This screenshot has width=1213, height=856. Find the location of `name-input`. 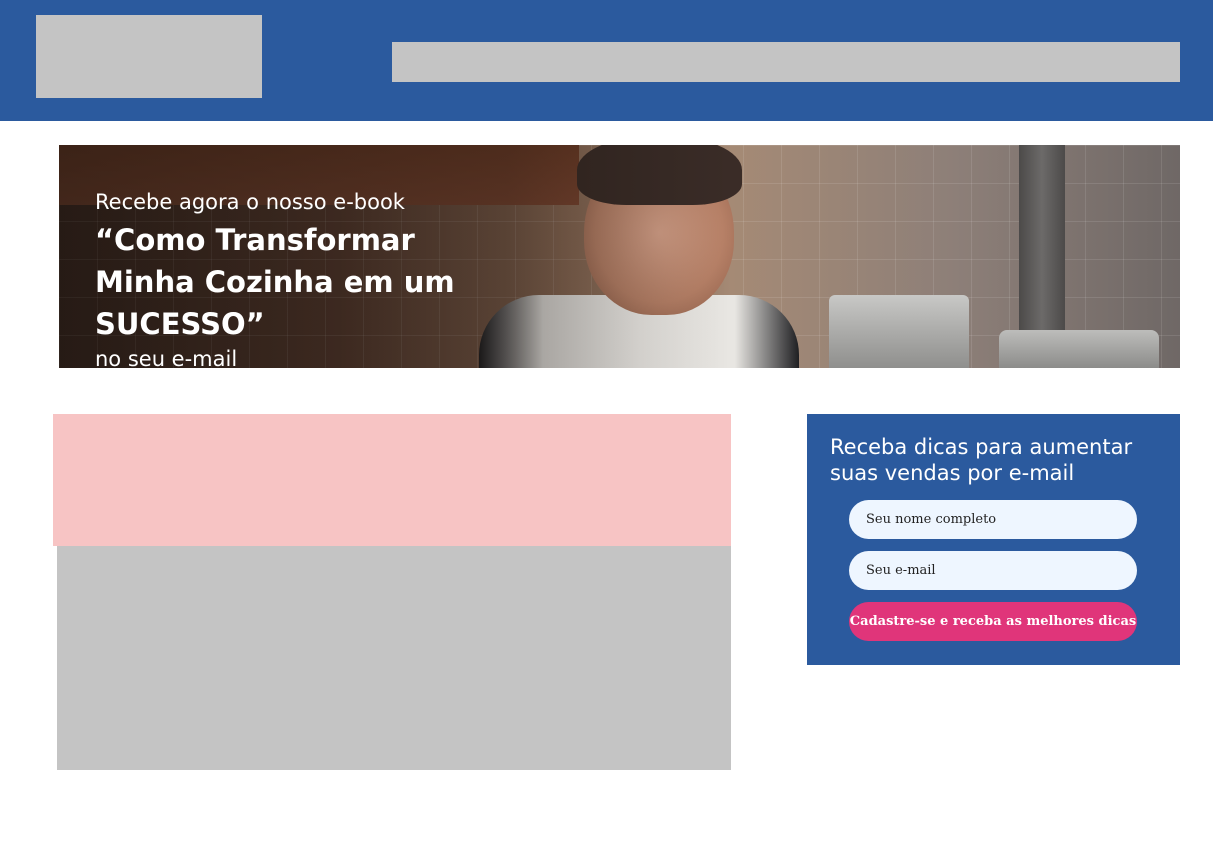

name-input is located at coordinates (993, 519).